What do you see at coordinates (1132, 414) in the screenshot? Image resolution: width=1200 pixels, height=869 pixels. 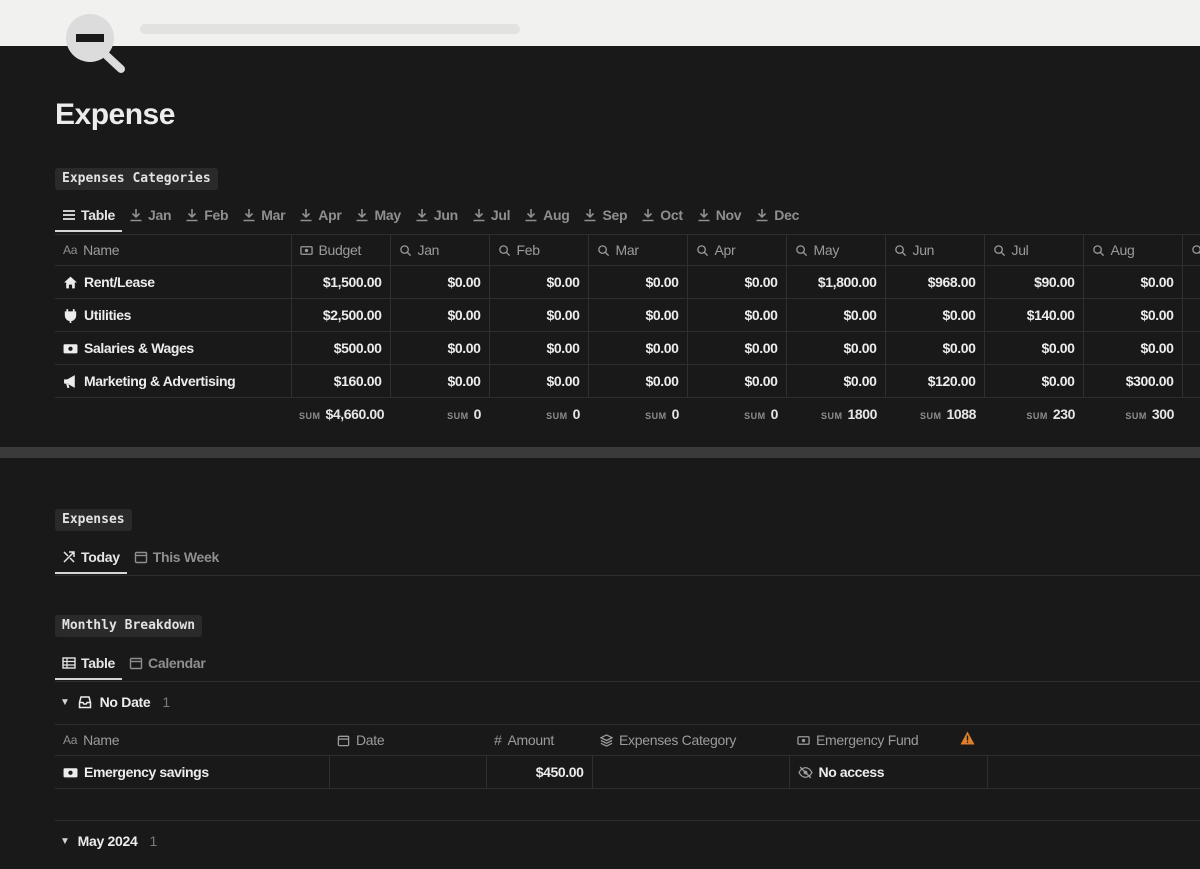 I see `sum-cell: SUM 300` at bounding box center [1132, 414].